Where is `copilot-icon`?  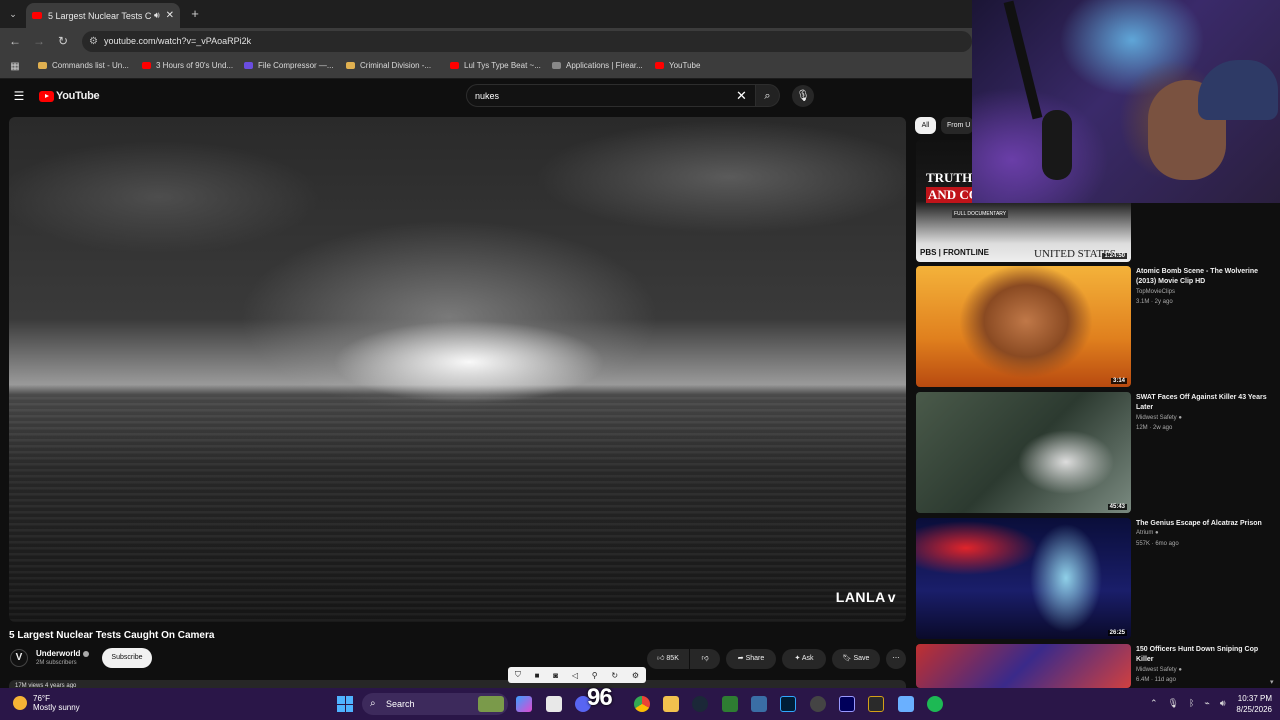
copilot-icon is located at coordinates (524, 704).